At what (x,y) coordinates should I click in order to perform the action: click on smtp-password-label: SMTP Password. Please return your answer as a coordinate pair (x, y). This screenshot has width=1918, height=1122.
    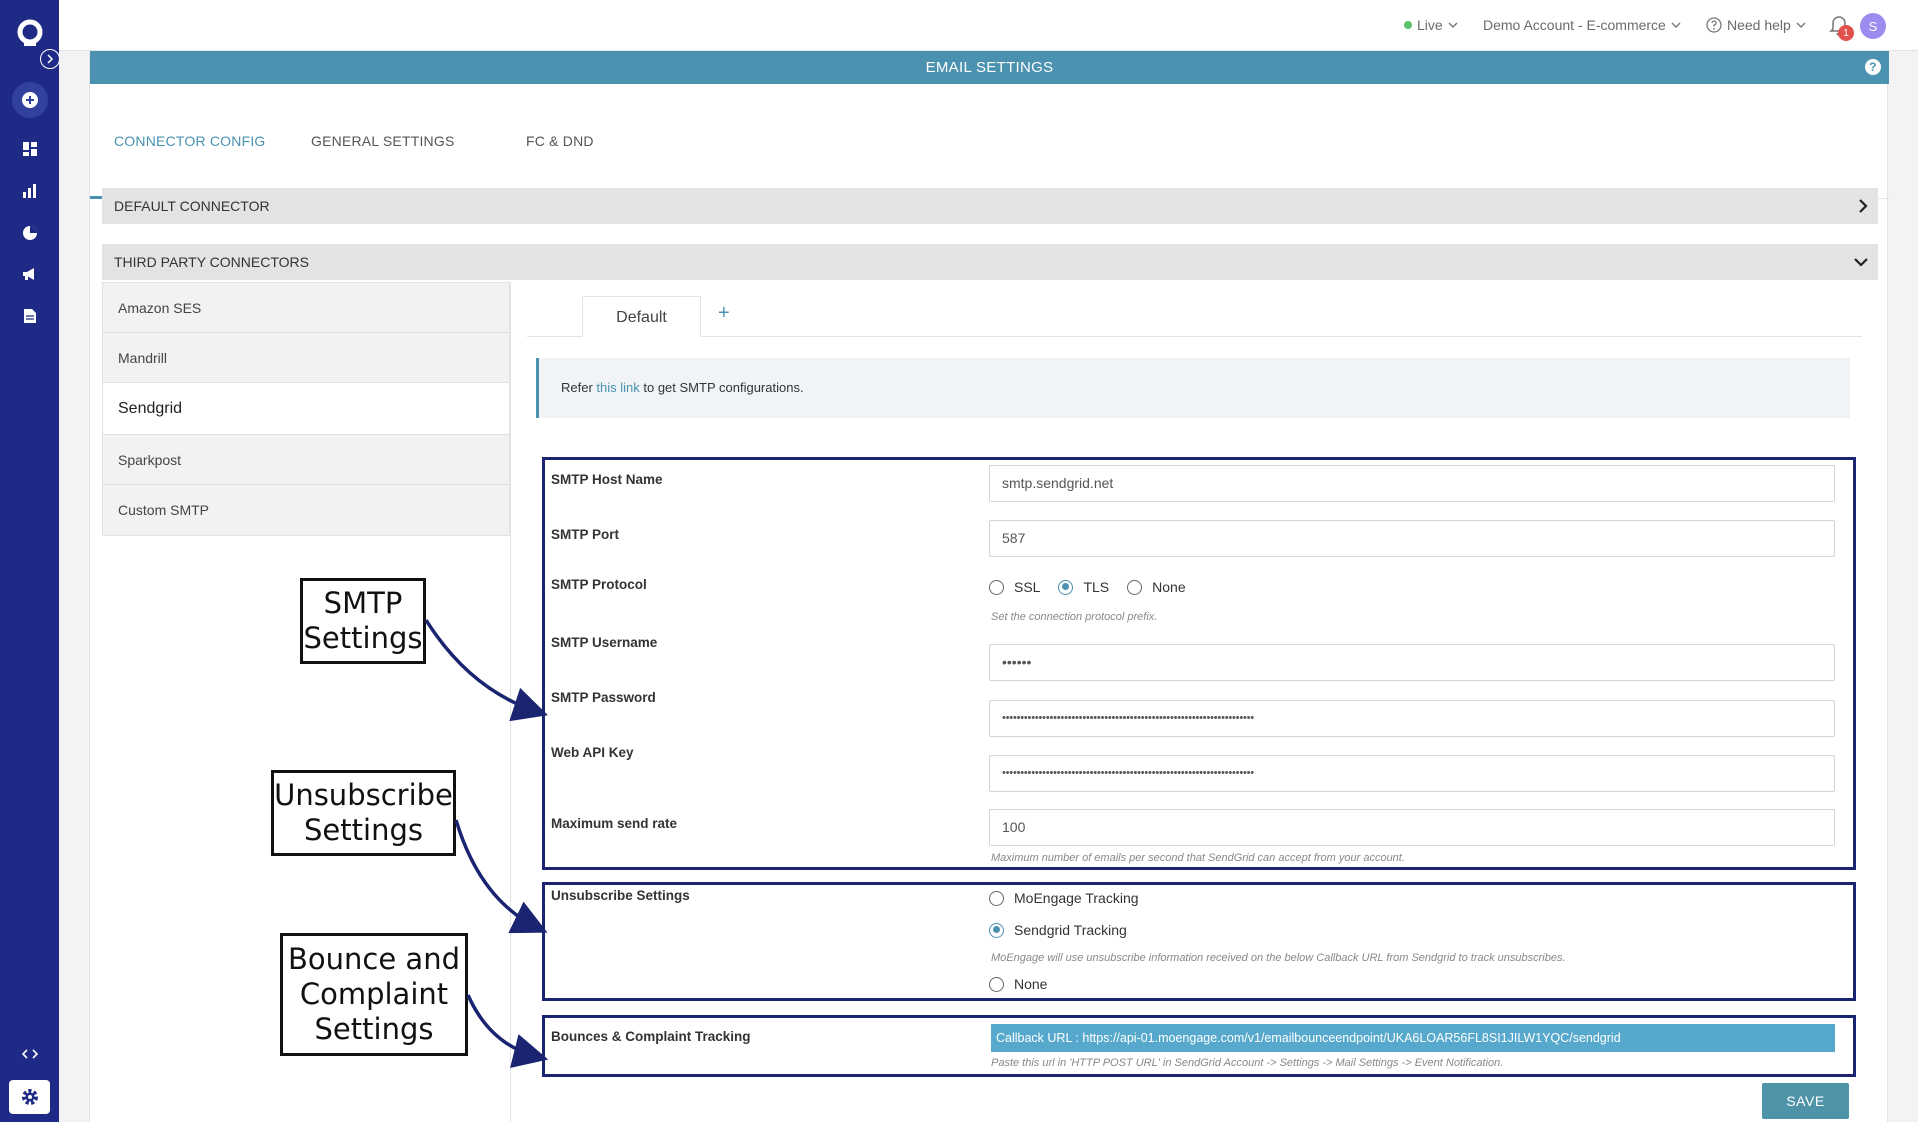
    Looking at the image, I should click on (603, 697).